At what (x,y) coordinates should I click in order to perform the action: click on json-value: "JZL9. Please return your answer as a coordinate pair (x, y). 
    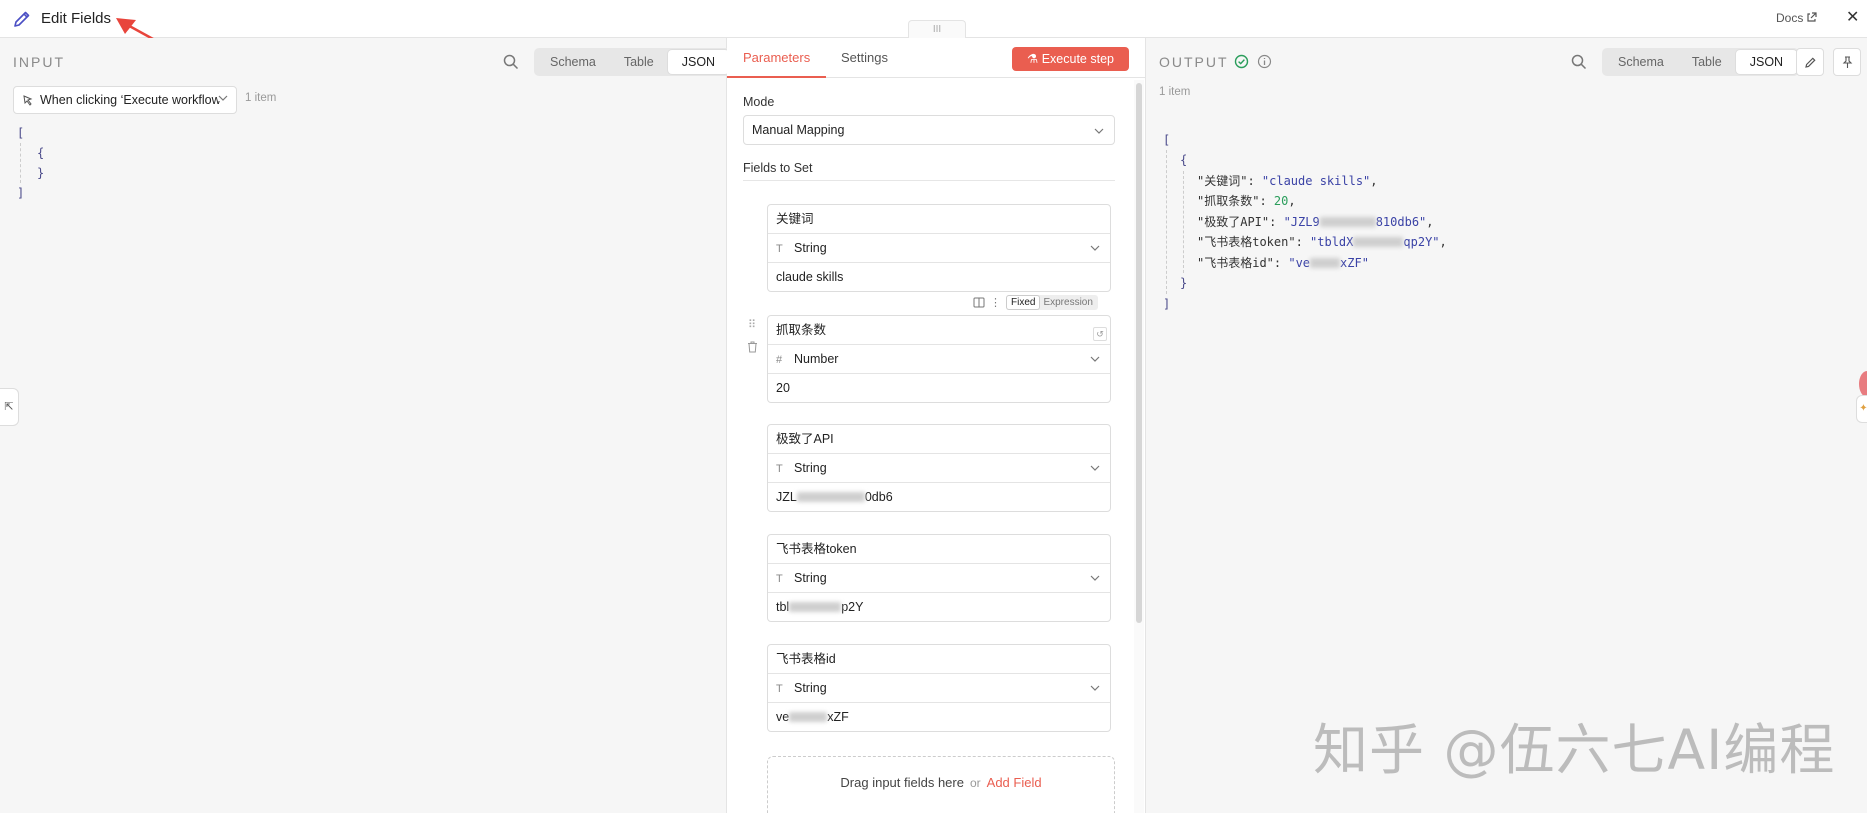
    Looking at the image, I should click on (1301, 221).